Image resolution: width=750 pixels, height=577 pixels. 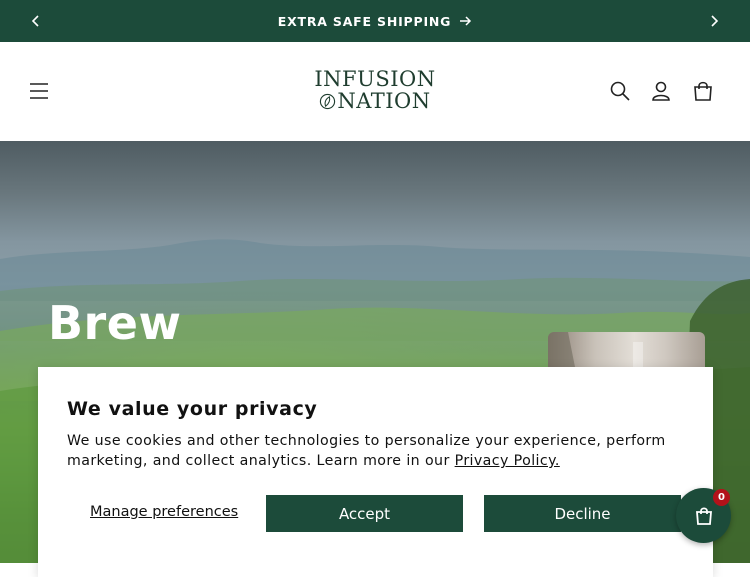 I want to click on chevron-left-icon, so click(x=35, y=21).